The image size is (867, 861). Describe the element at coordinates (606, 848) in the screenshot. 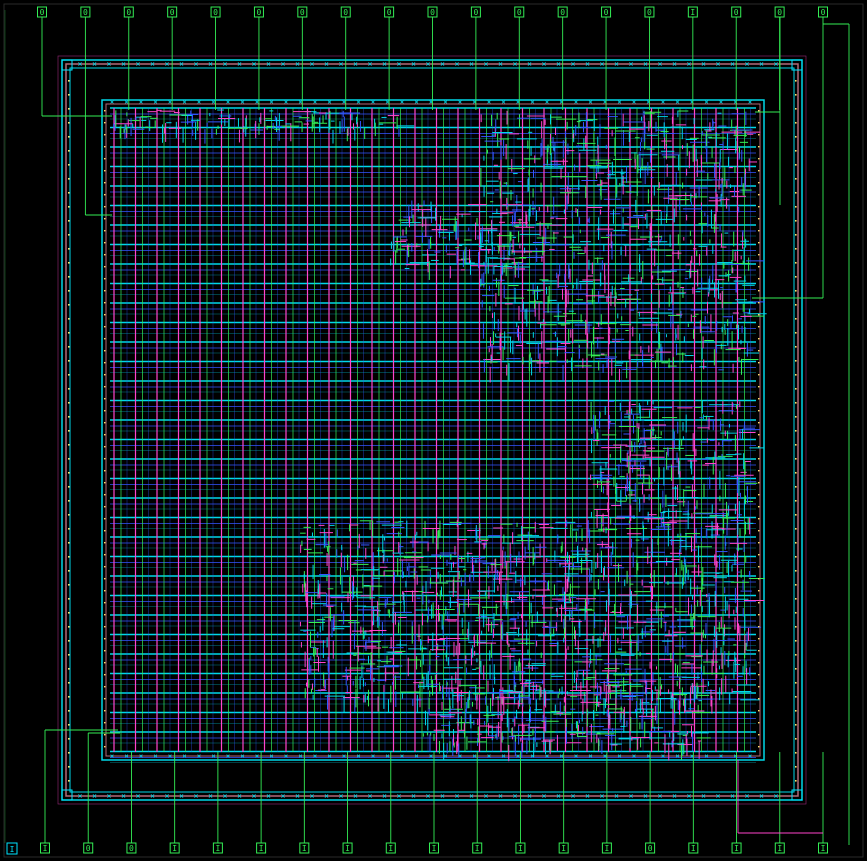

I see `bottom-pin-13: I` at that location.